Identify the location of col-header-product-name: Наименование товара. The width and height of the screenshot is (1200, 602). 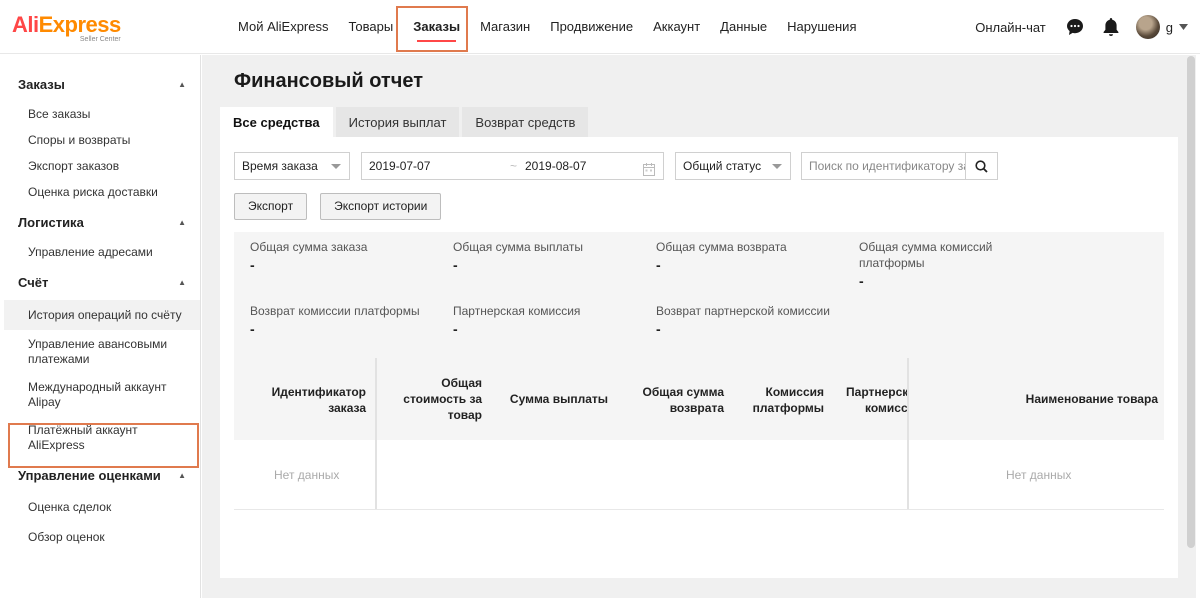
(1091, 399).